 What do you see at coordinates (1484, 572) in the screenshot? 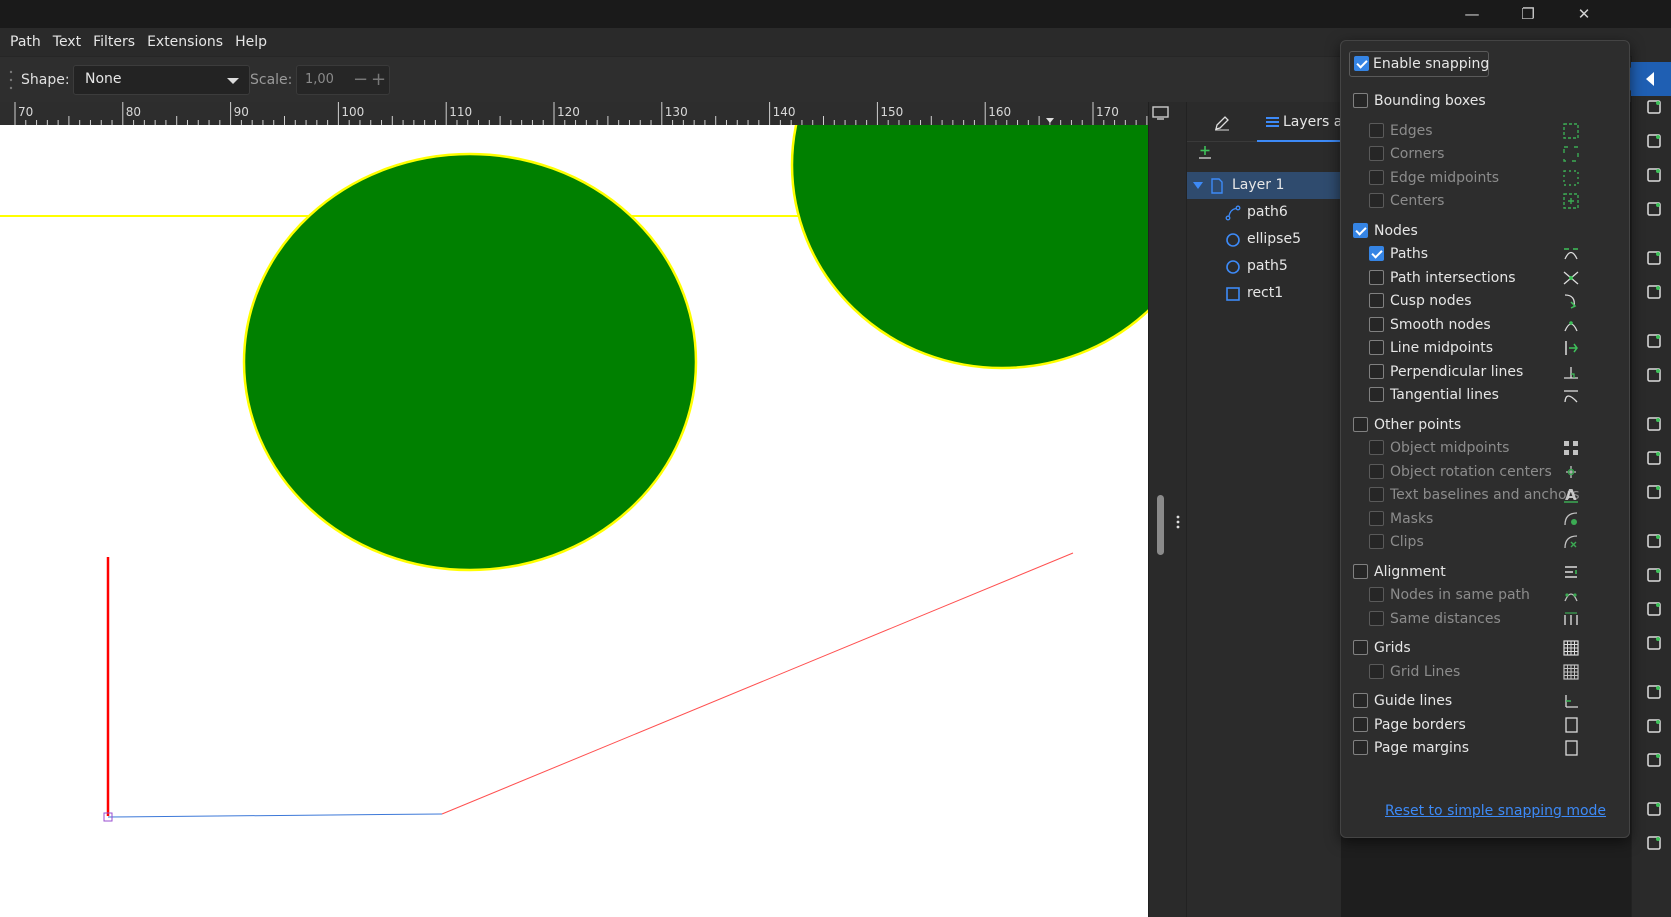
I see `snap-option-alignment: Alignment` at bounding box center [1484, 572].